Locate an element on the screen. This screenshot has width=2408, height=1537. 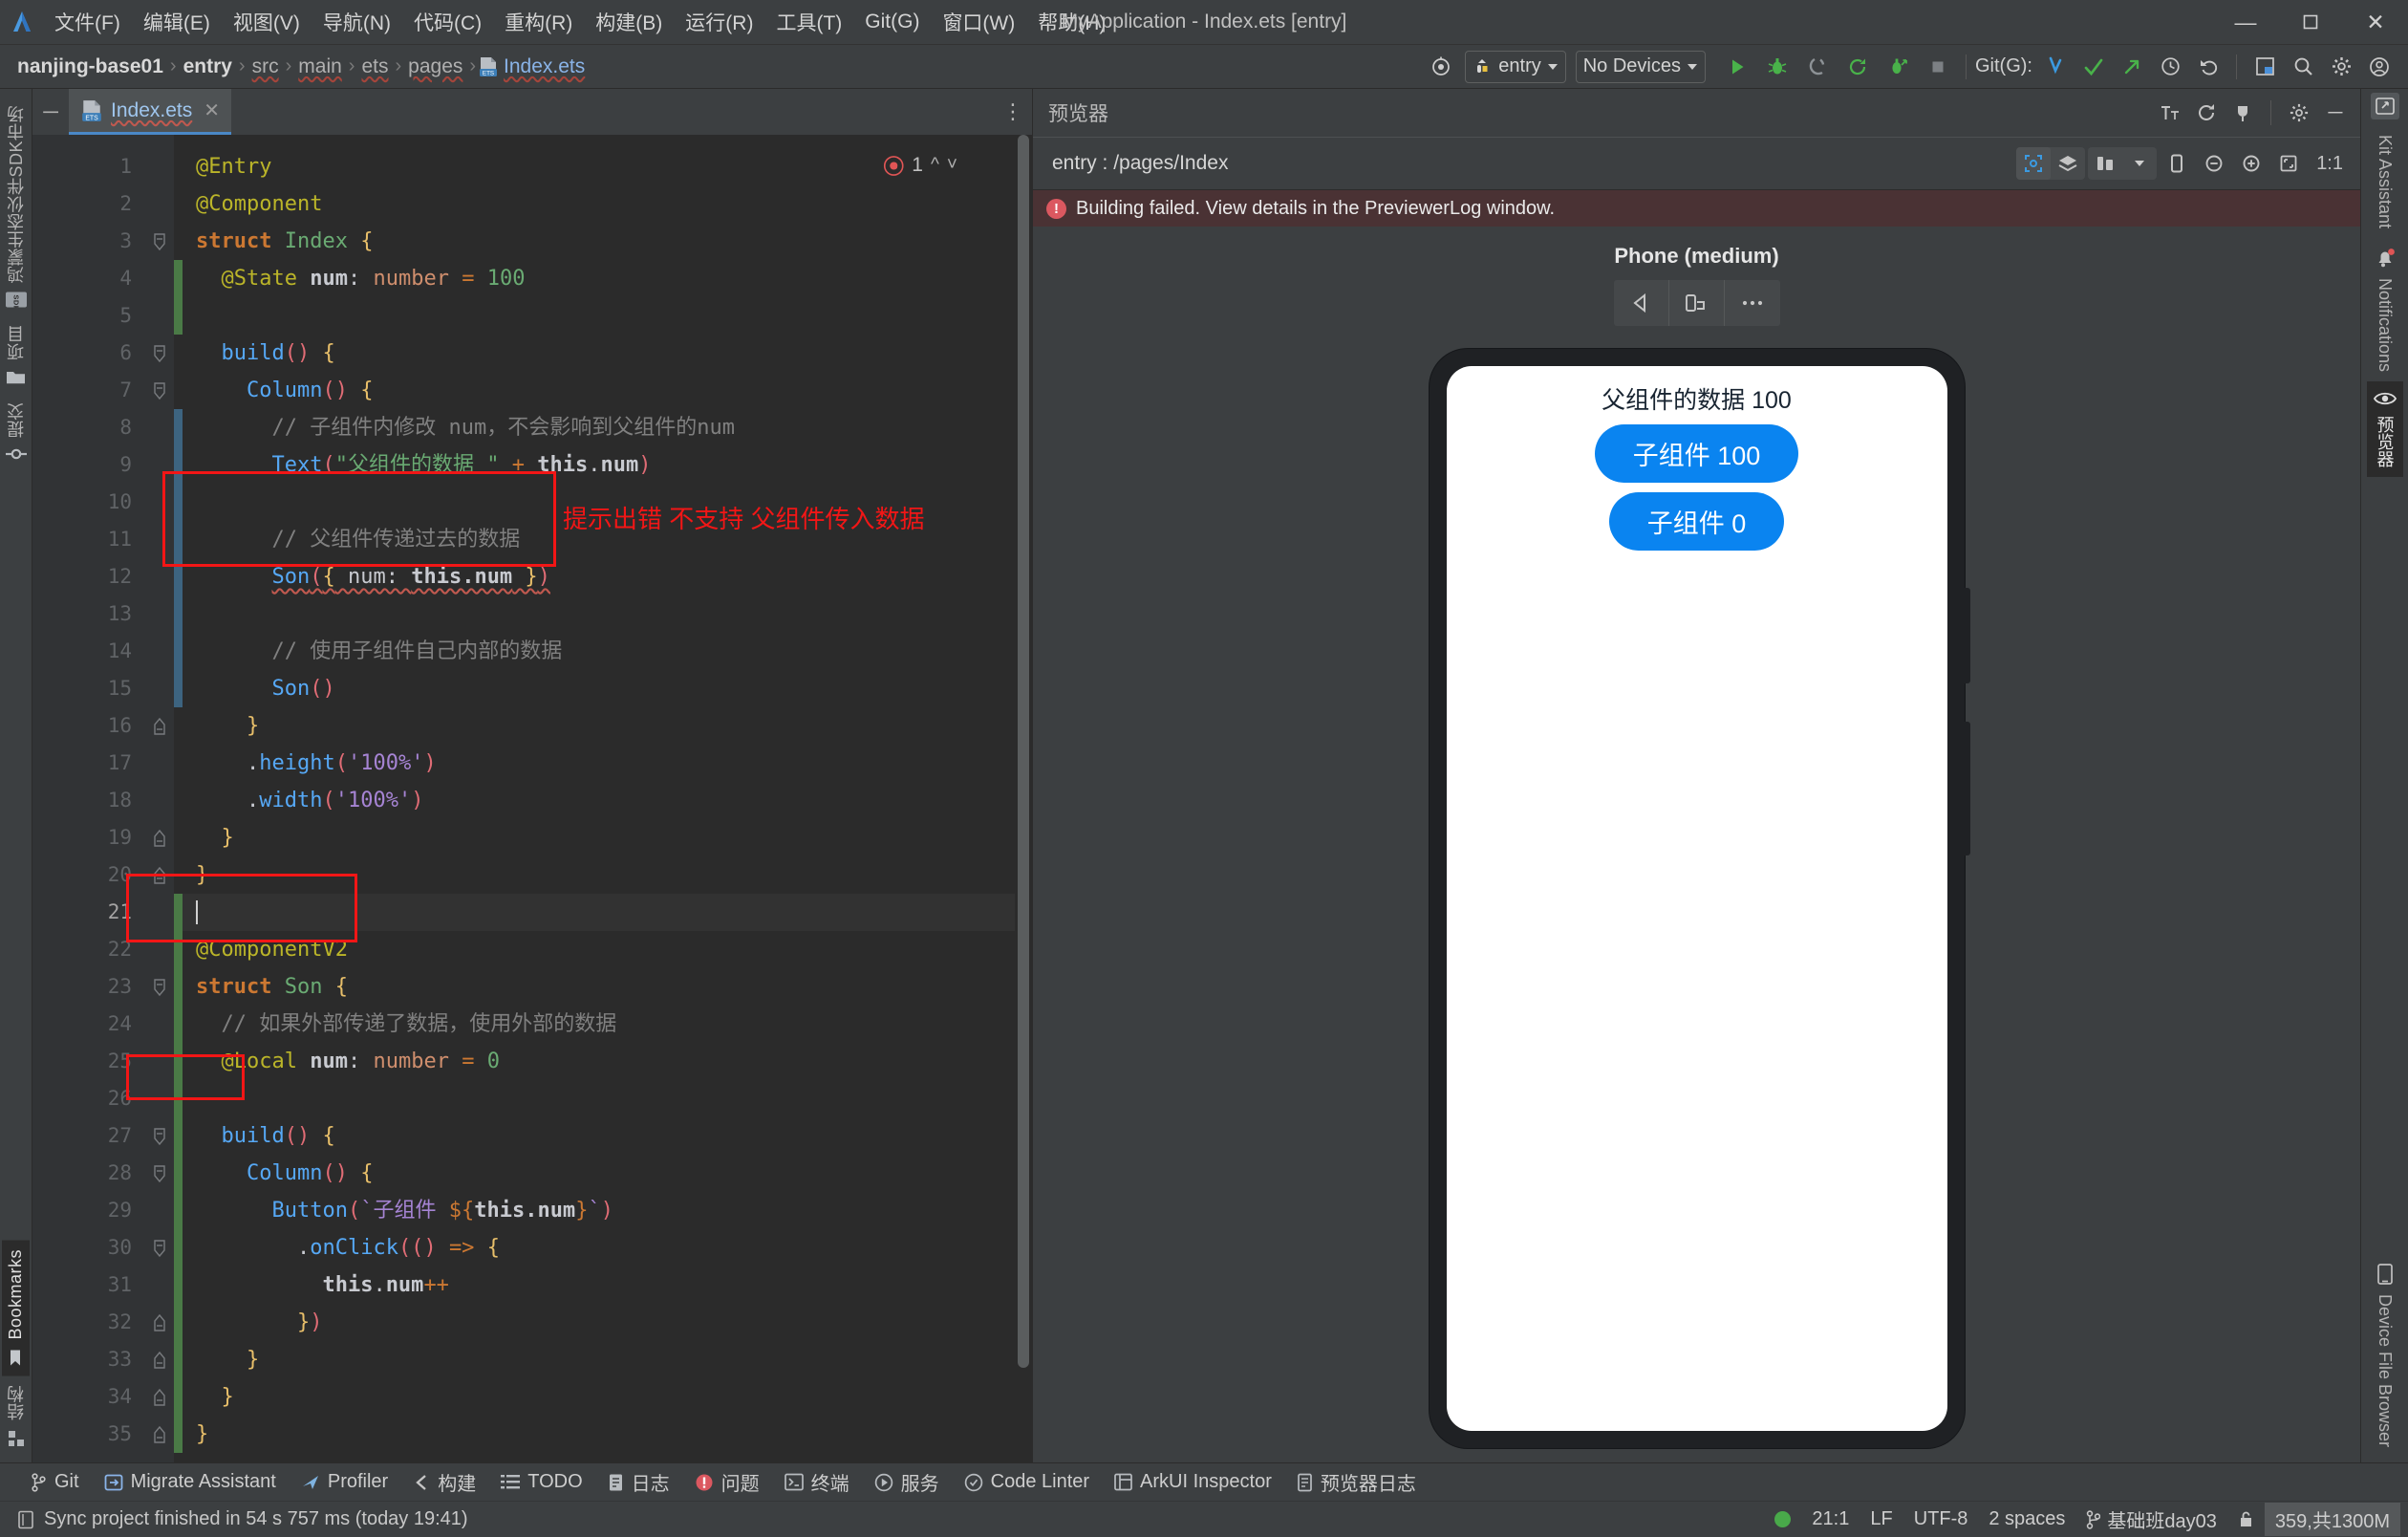
device-selector: No Devices is located at coordinates (1641, 66).